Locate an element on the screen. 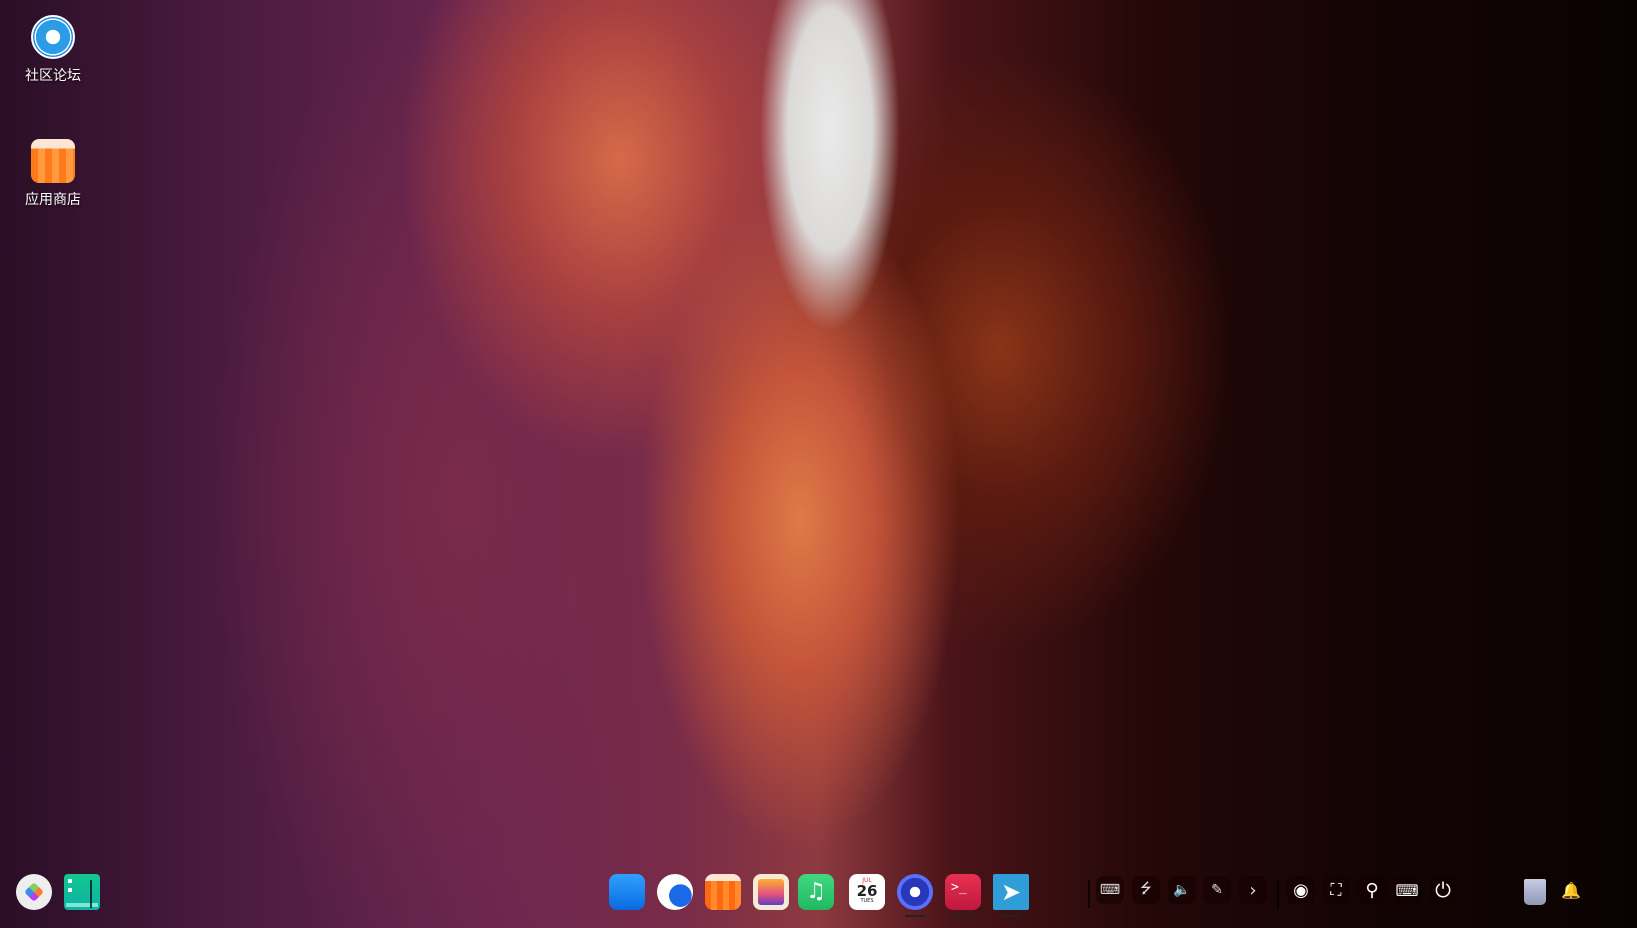 Image resolution: width=1637 pixels, height=928 pixels. multitask-view-icon is located at coordinates (82, 892).